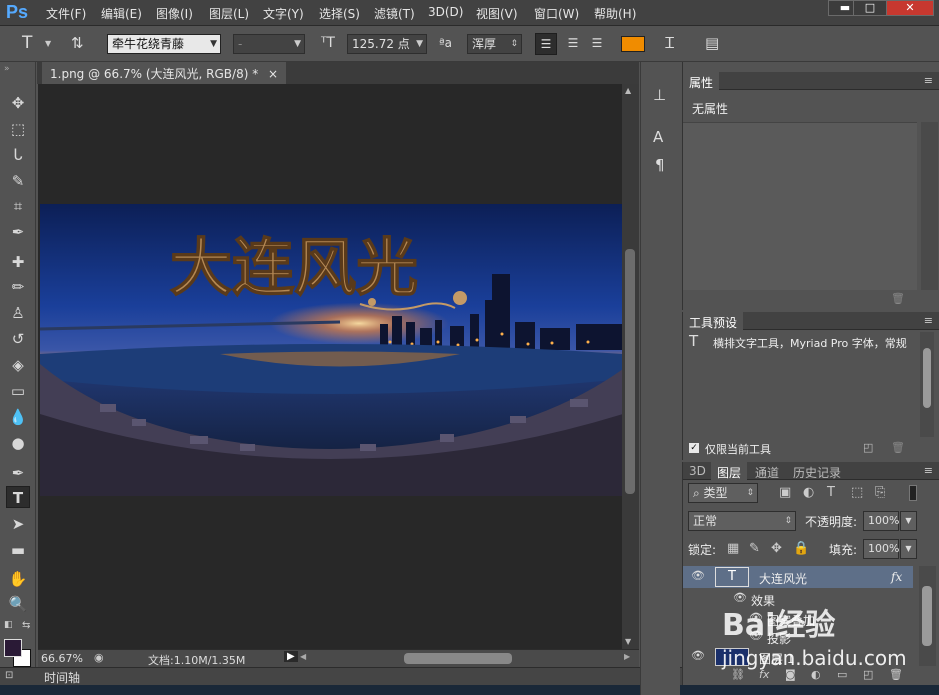 This screenshot has width=939, height=695. I want to click on quick-select-tool-icon: ✎, so click(18, 181).